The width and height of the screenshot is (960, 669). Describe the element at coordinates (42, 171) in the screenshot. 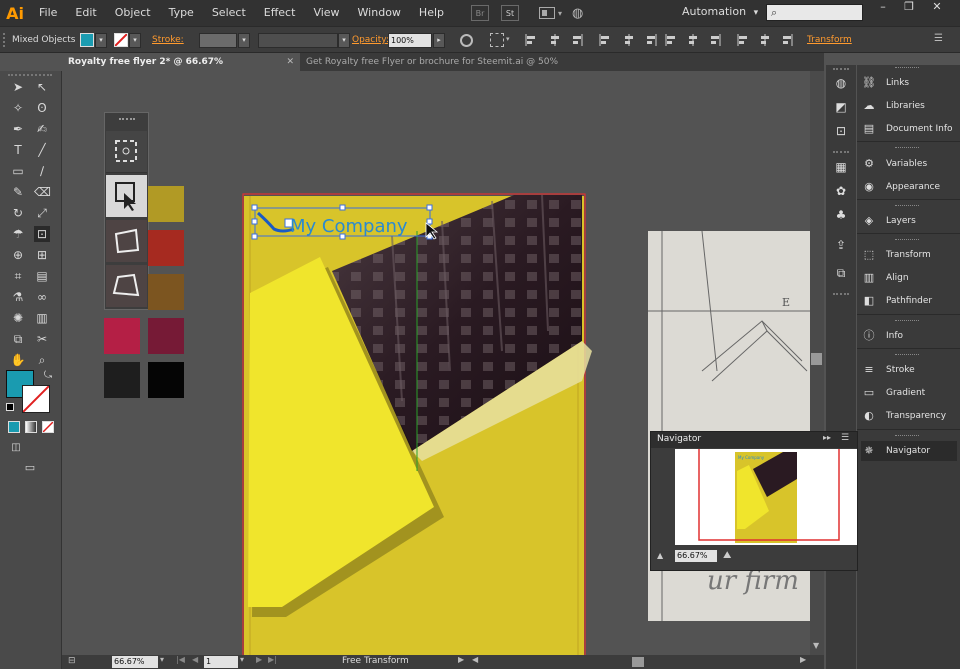

I see `paintbrush-tool-icon: ∕` at that location.